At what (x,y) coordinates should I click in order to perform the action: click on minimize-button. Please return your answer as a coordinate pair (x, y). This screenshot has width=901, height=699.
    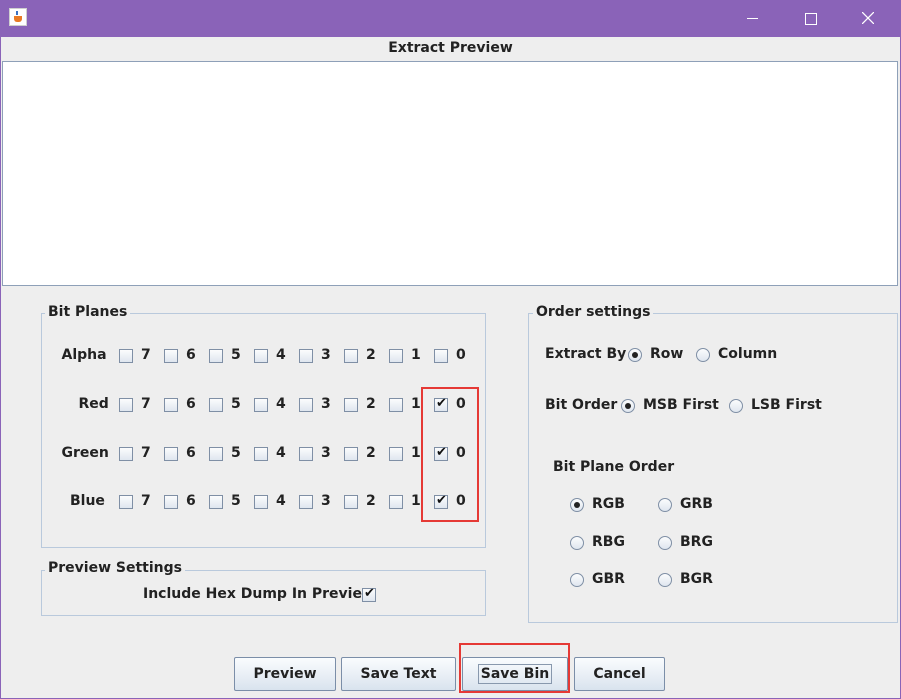
    Looking at the image, I should click on (752, 18).